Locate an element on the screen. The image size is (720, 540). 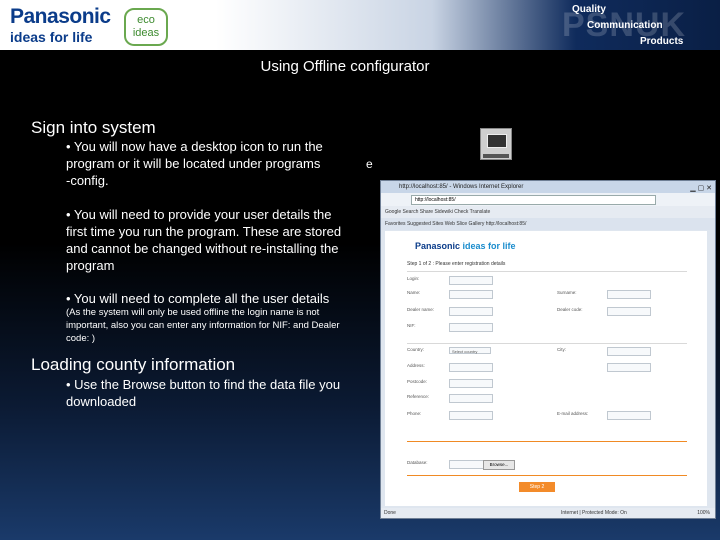
page-logo: Panasonic ideas for life is located at coordinates (465, 246).